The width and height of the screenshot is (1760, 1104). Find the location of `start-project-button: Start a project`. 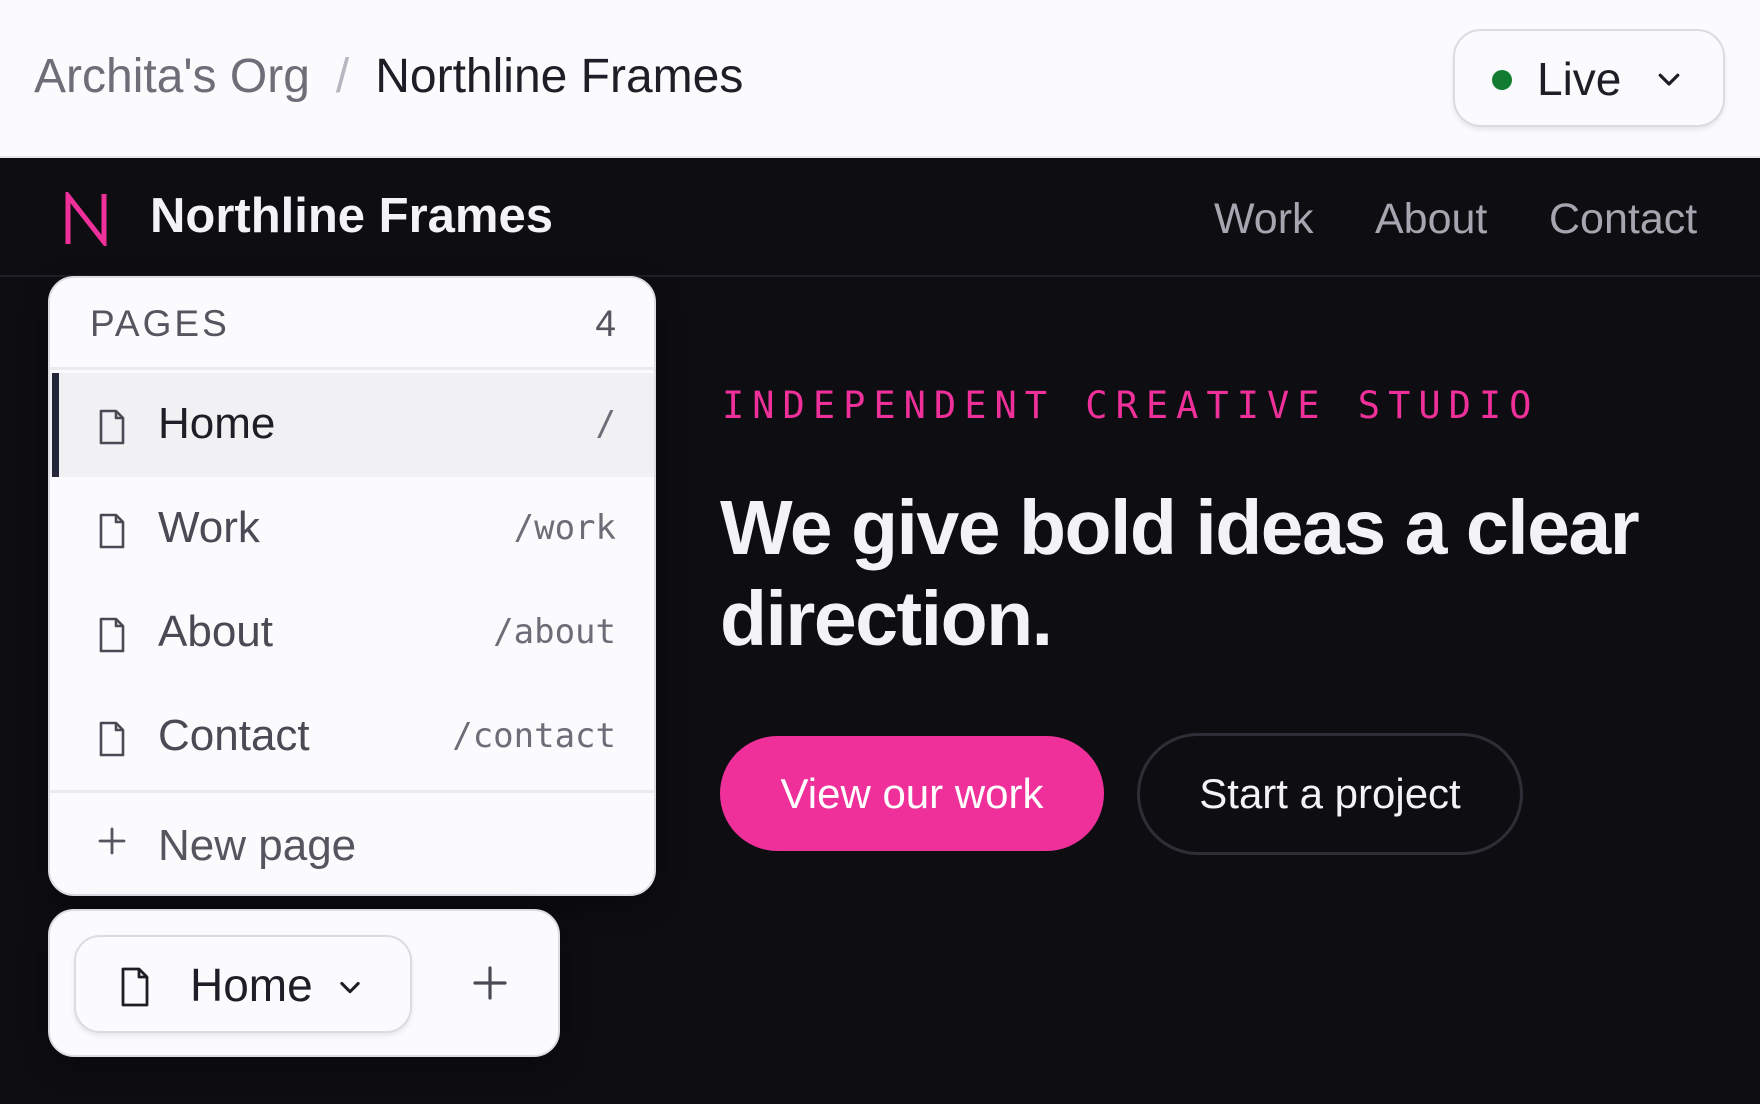

start-project-button: Start a project is located at coordinates (1330, 794).